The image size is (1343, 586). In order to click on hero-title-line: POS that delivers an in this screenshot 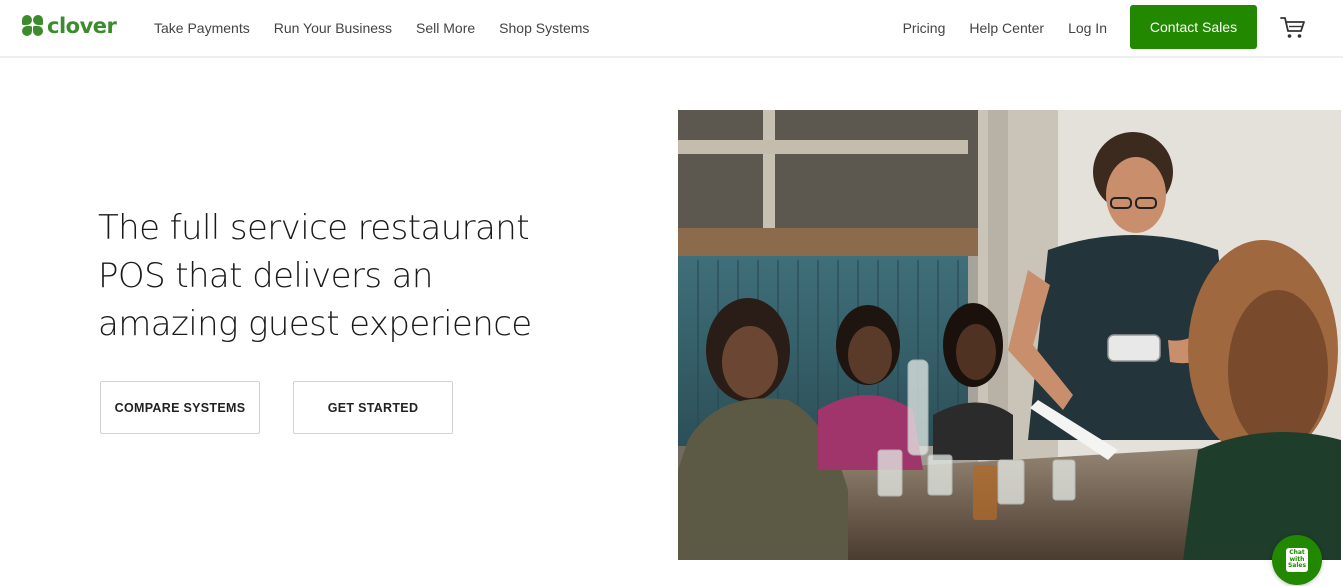, I will do `click(265, 276)`.